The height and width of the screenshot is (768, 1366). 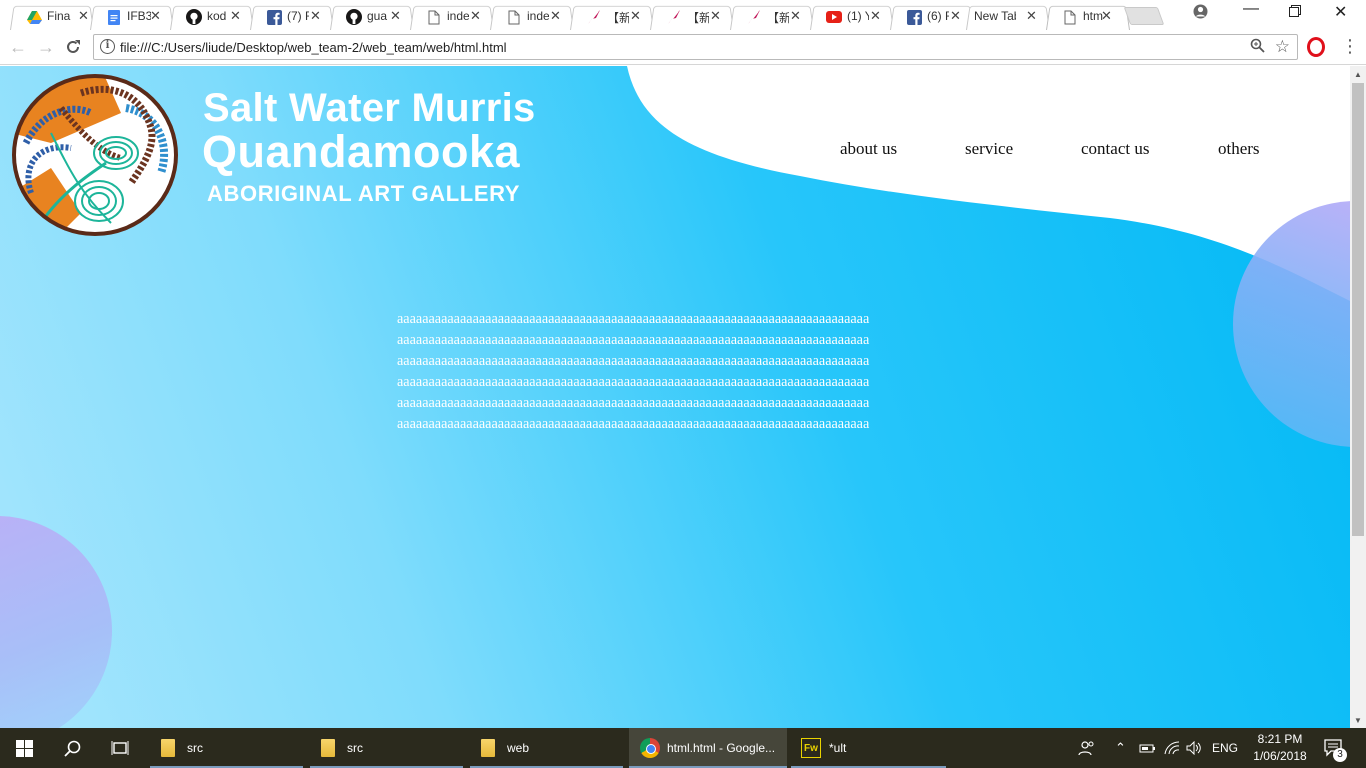 What do you see at coordinates (364, 193) in the screenshot?
I see `brand-subtitle: ABORIGINAL ART GALLERY` at bounding box center [364, 193].